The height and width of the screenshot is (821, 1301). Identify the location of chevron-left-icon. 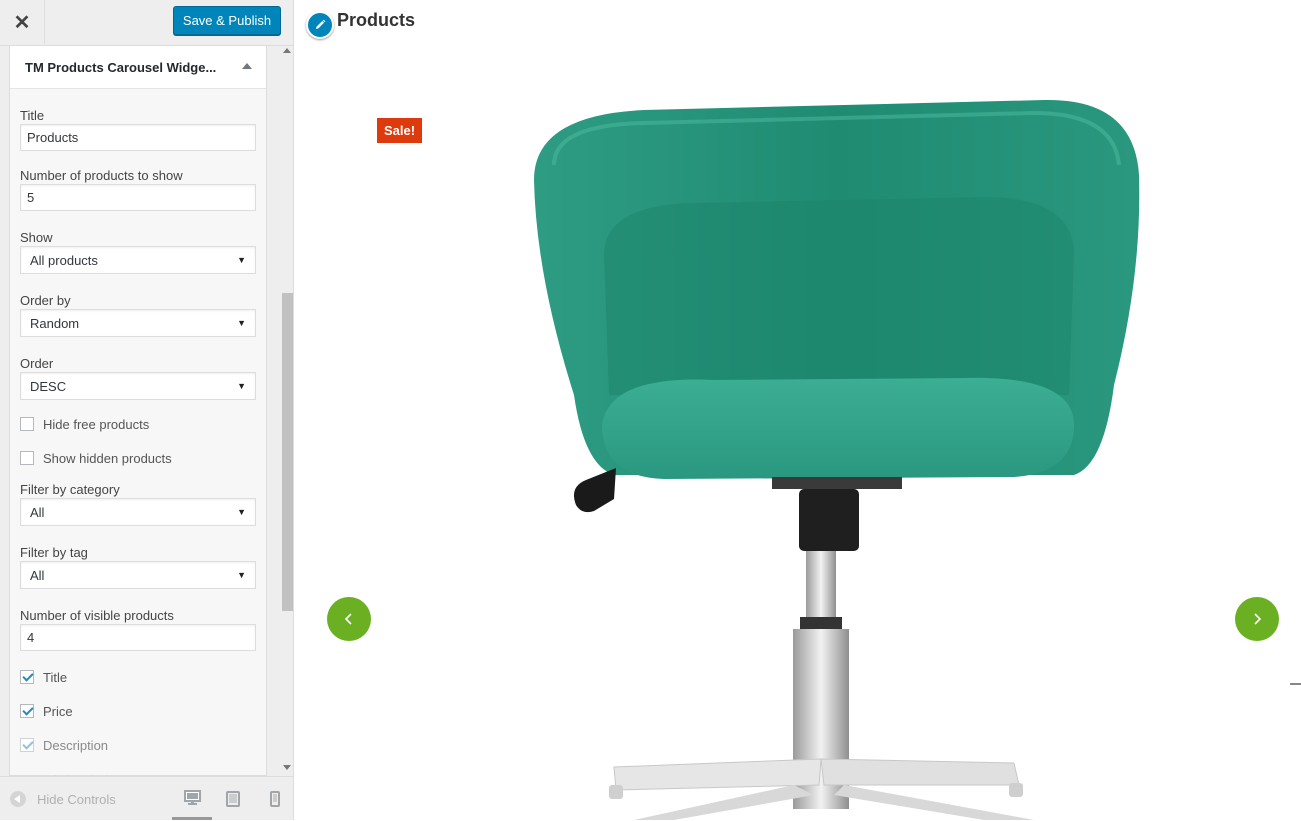
(348, 619).